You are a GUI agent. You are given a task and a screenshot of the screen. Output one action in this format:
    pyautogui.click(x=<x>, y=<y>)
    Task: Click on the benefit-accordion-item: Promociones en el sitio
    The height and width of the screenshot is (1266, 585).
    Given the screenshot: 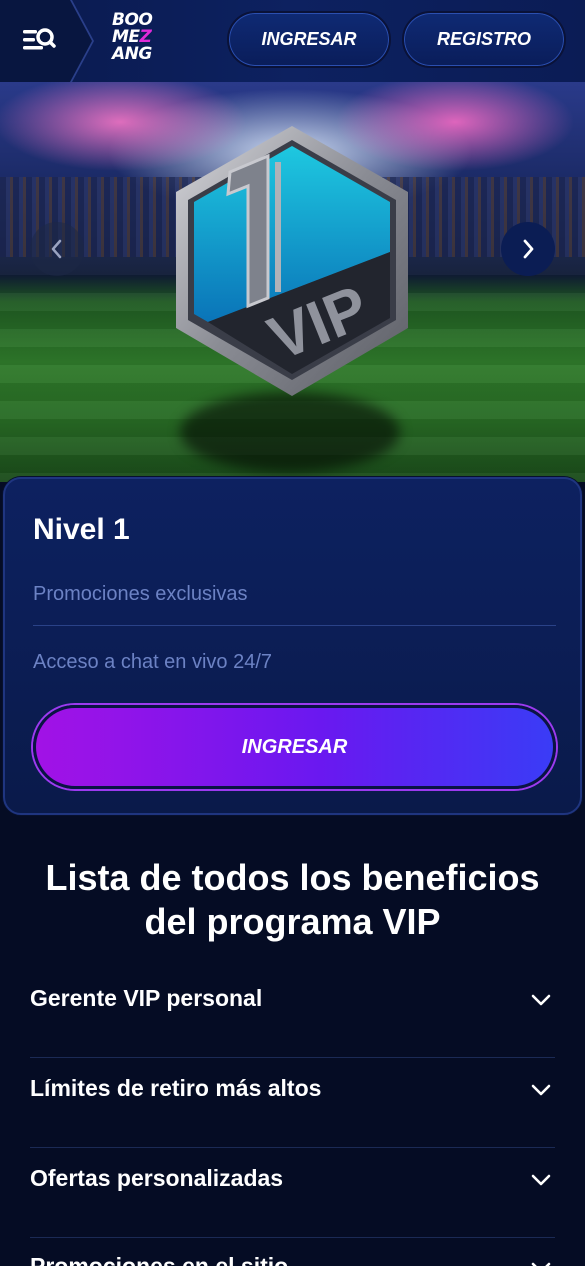 What is the action you would take?
    pyautogui.click(x=292, y=1251)
    